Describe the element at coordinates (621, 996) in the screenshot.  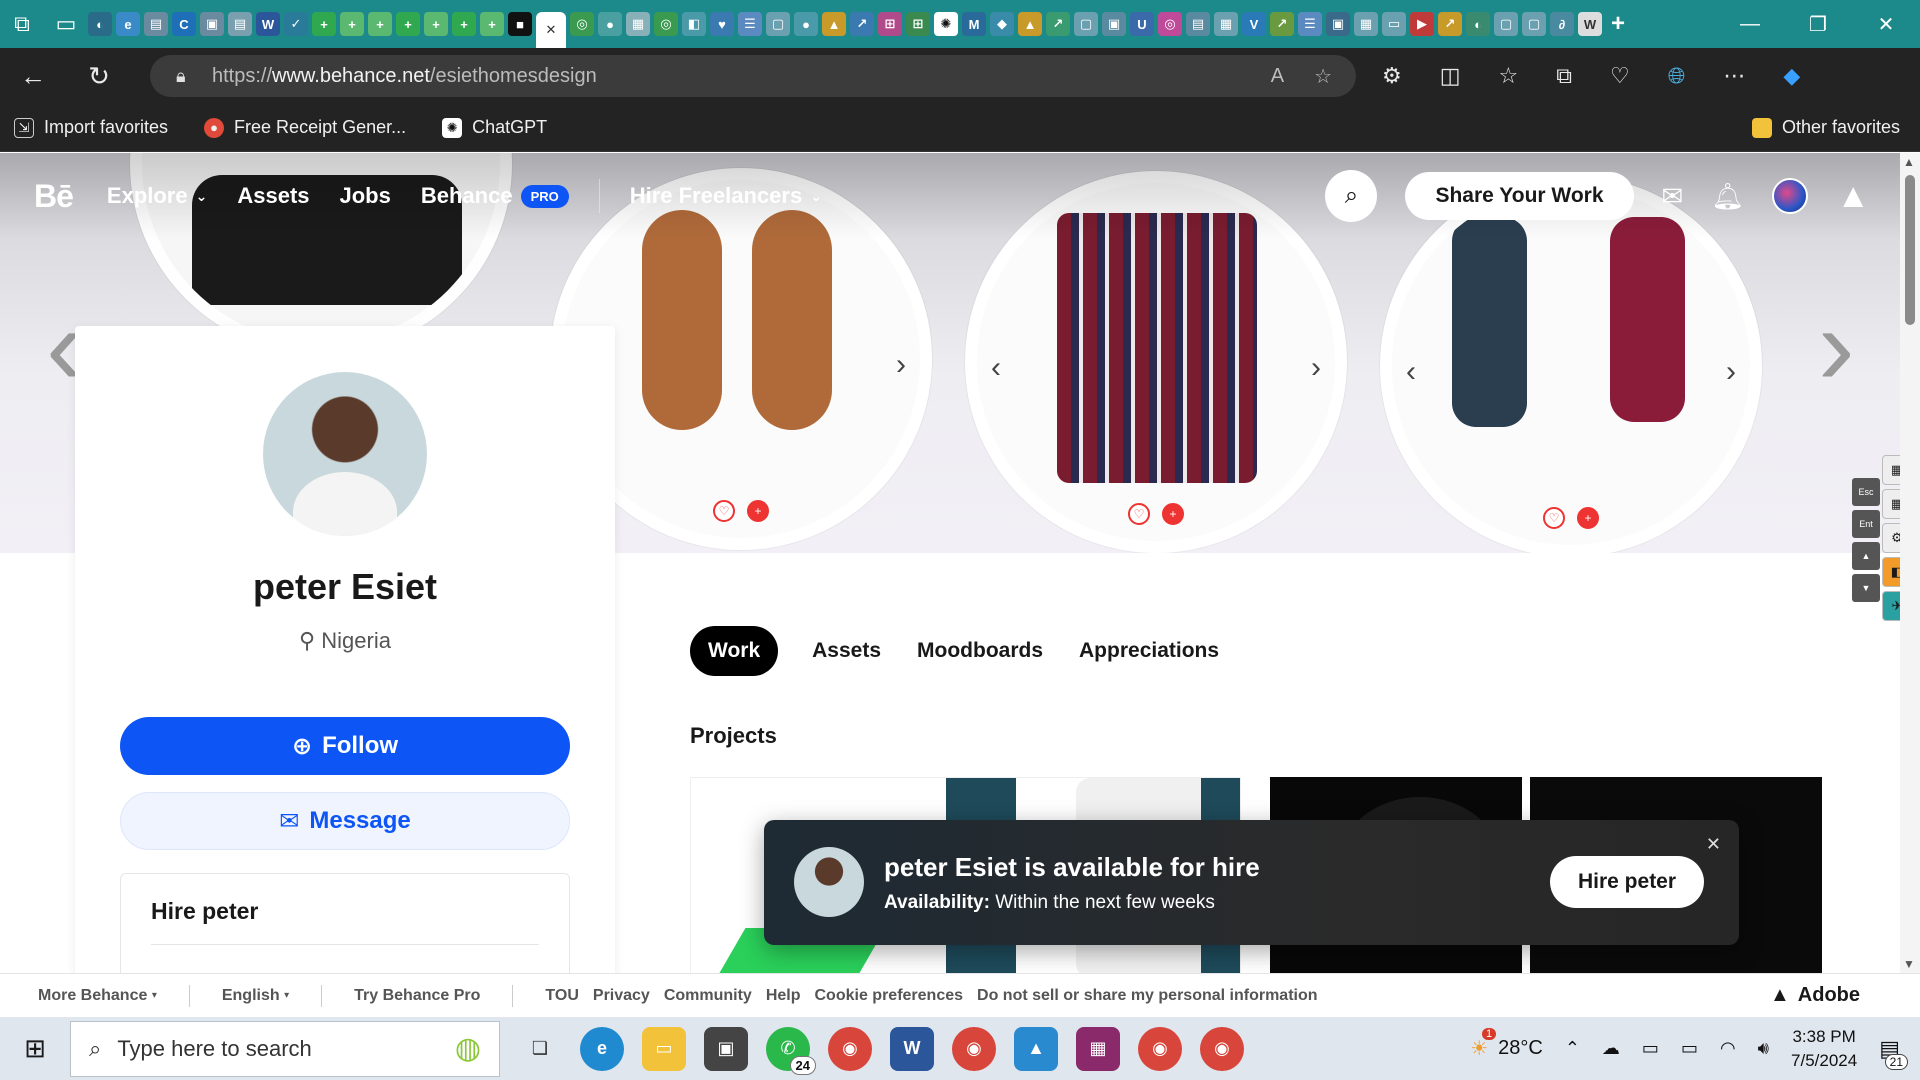
I see `footer-privacy: Privacy` at that location.